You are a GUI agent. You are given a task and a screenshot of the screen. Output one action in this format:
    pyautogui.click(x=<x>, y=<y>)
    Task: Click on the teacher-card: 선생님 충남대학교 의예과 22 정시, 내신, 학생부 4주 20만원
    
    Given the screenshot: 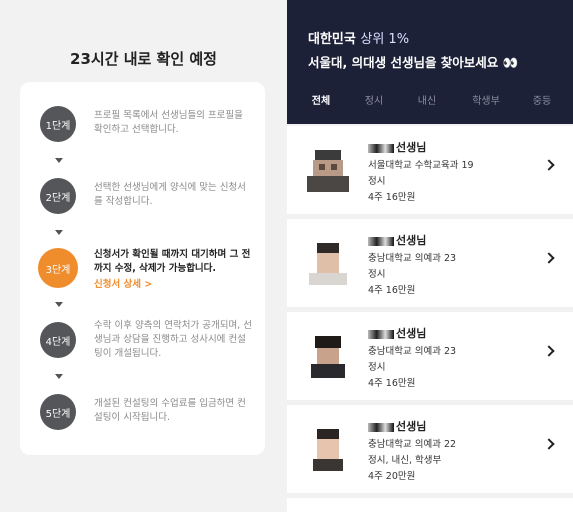 What is the action you would take?
    pyautogui.click(x=430, y=449)
    